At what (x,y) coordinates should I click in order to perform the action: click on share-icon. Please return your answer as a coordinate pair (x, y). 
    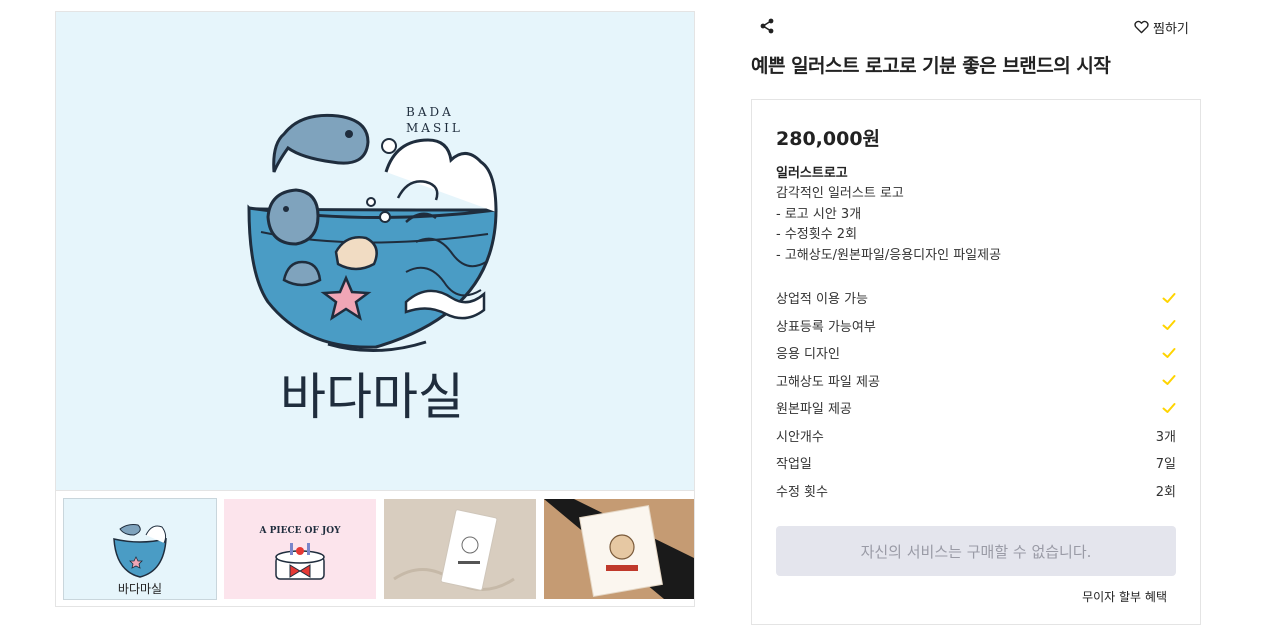
    Looking at the image, I should click on (767, 26).